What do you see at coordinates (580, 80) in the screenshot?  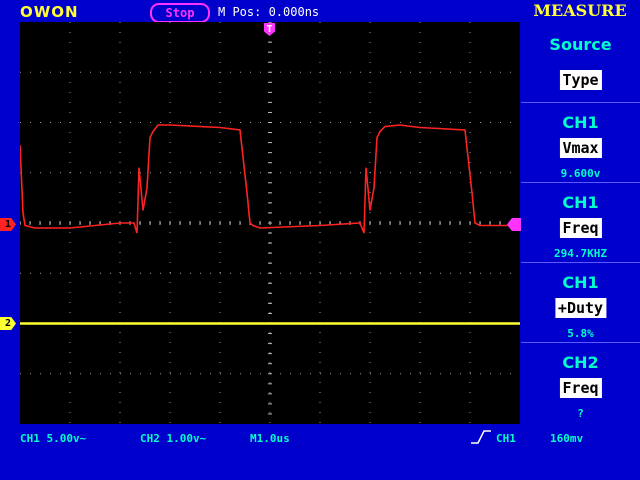 I see `measure-type-button: Type` at bounding box center [580, 80].